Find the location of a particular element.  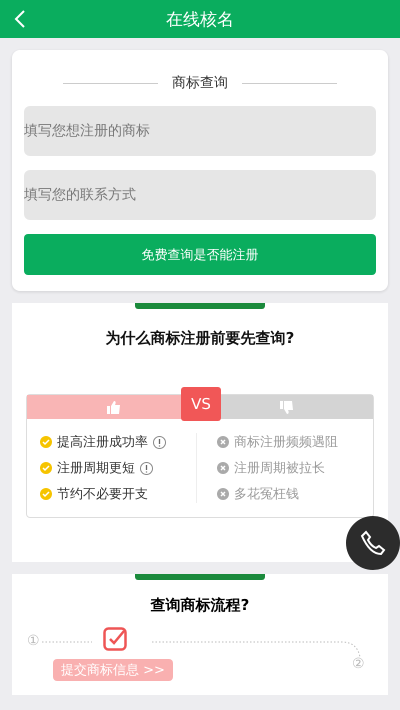

back-icon is located at coordinates (20, 19).